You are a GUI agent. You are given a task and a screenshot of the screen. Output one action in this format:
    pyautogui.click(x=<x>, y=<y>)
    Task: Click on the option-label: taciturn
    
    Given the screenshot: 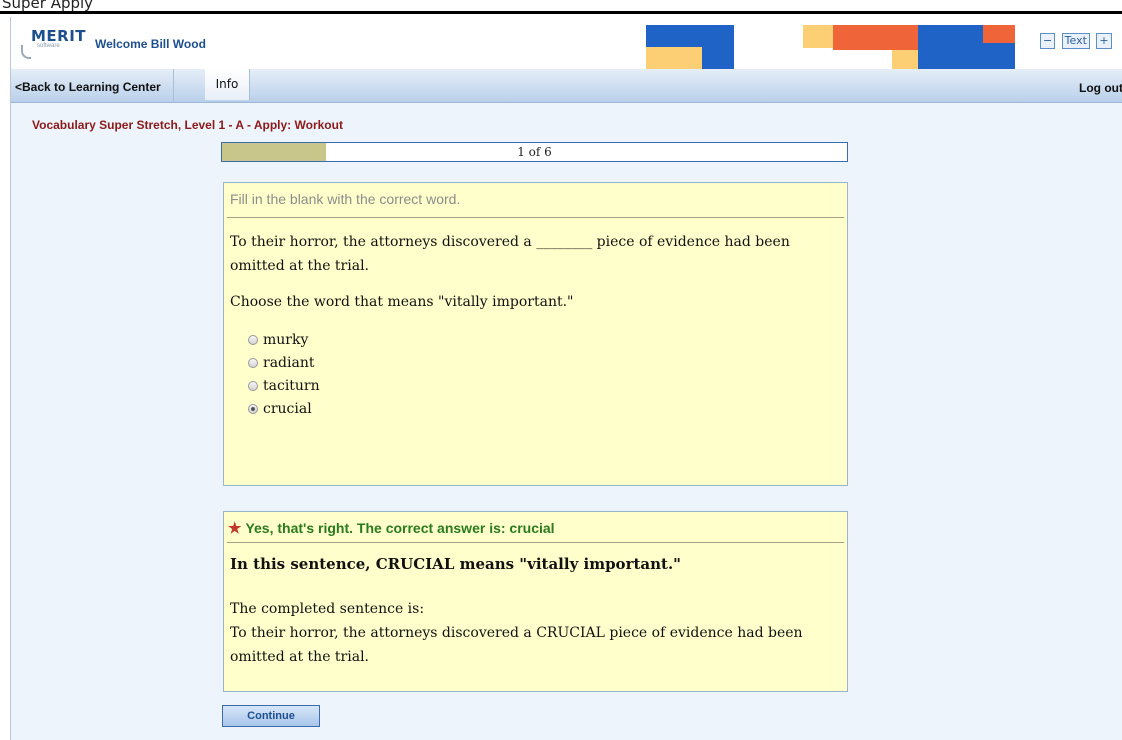 What is the action you would take?
    pyautogui.click(x=291, y=385)
    